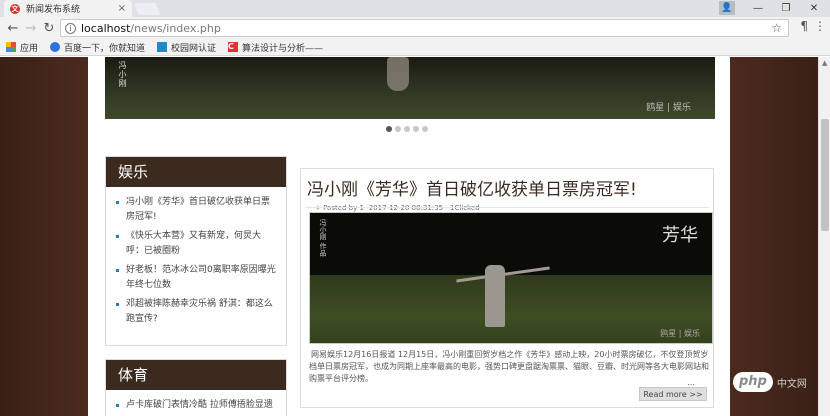  What do you see at coordinates (196, 375) in the screenshot?
I see `section-heading: 体育` at bounding box center [196, 375].